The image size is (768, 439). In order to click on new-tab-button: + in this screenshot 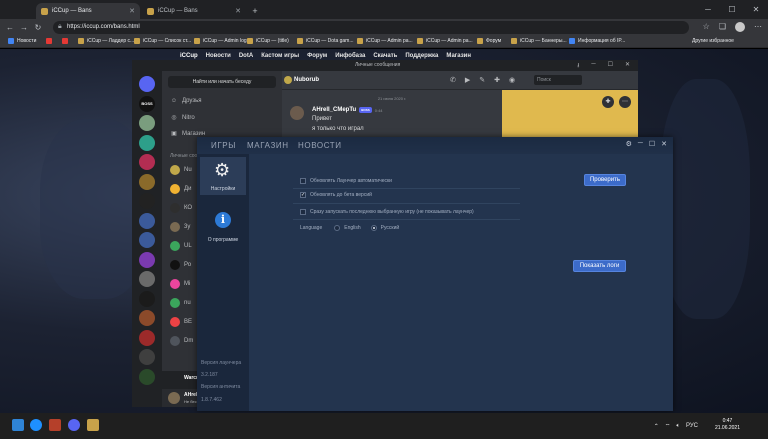, I will do `click(255, 11)`.